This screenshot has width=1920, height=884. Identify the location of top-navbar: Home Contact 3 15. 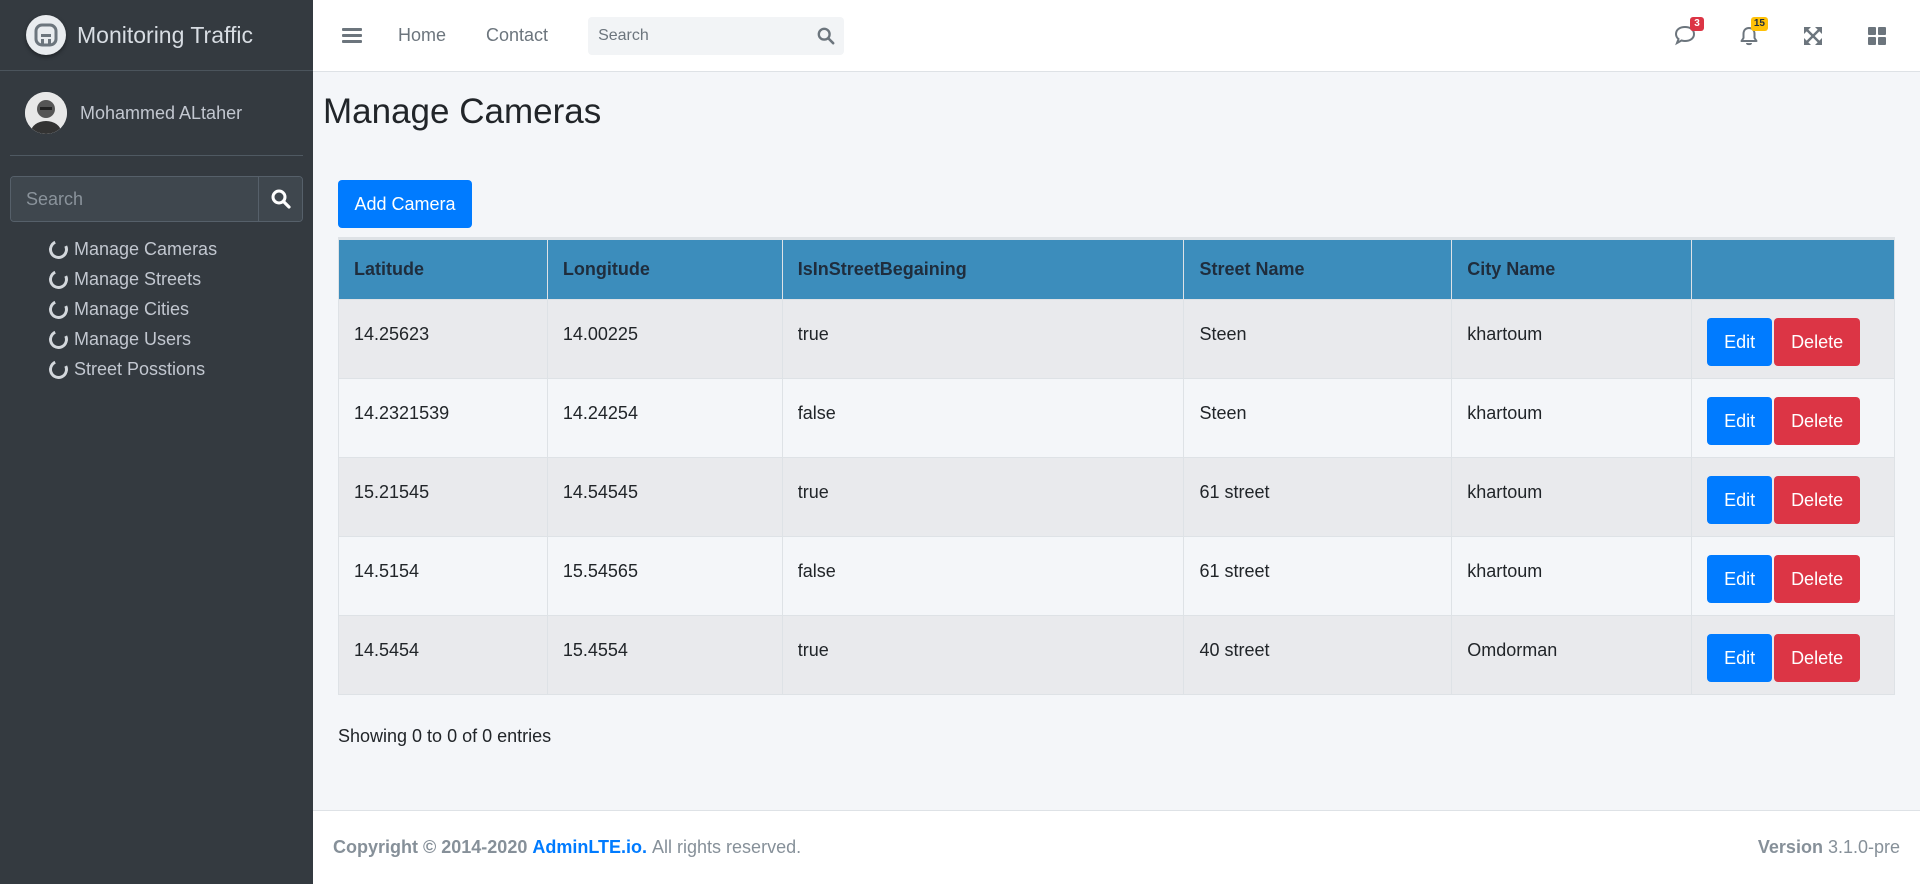
(1116, 36).